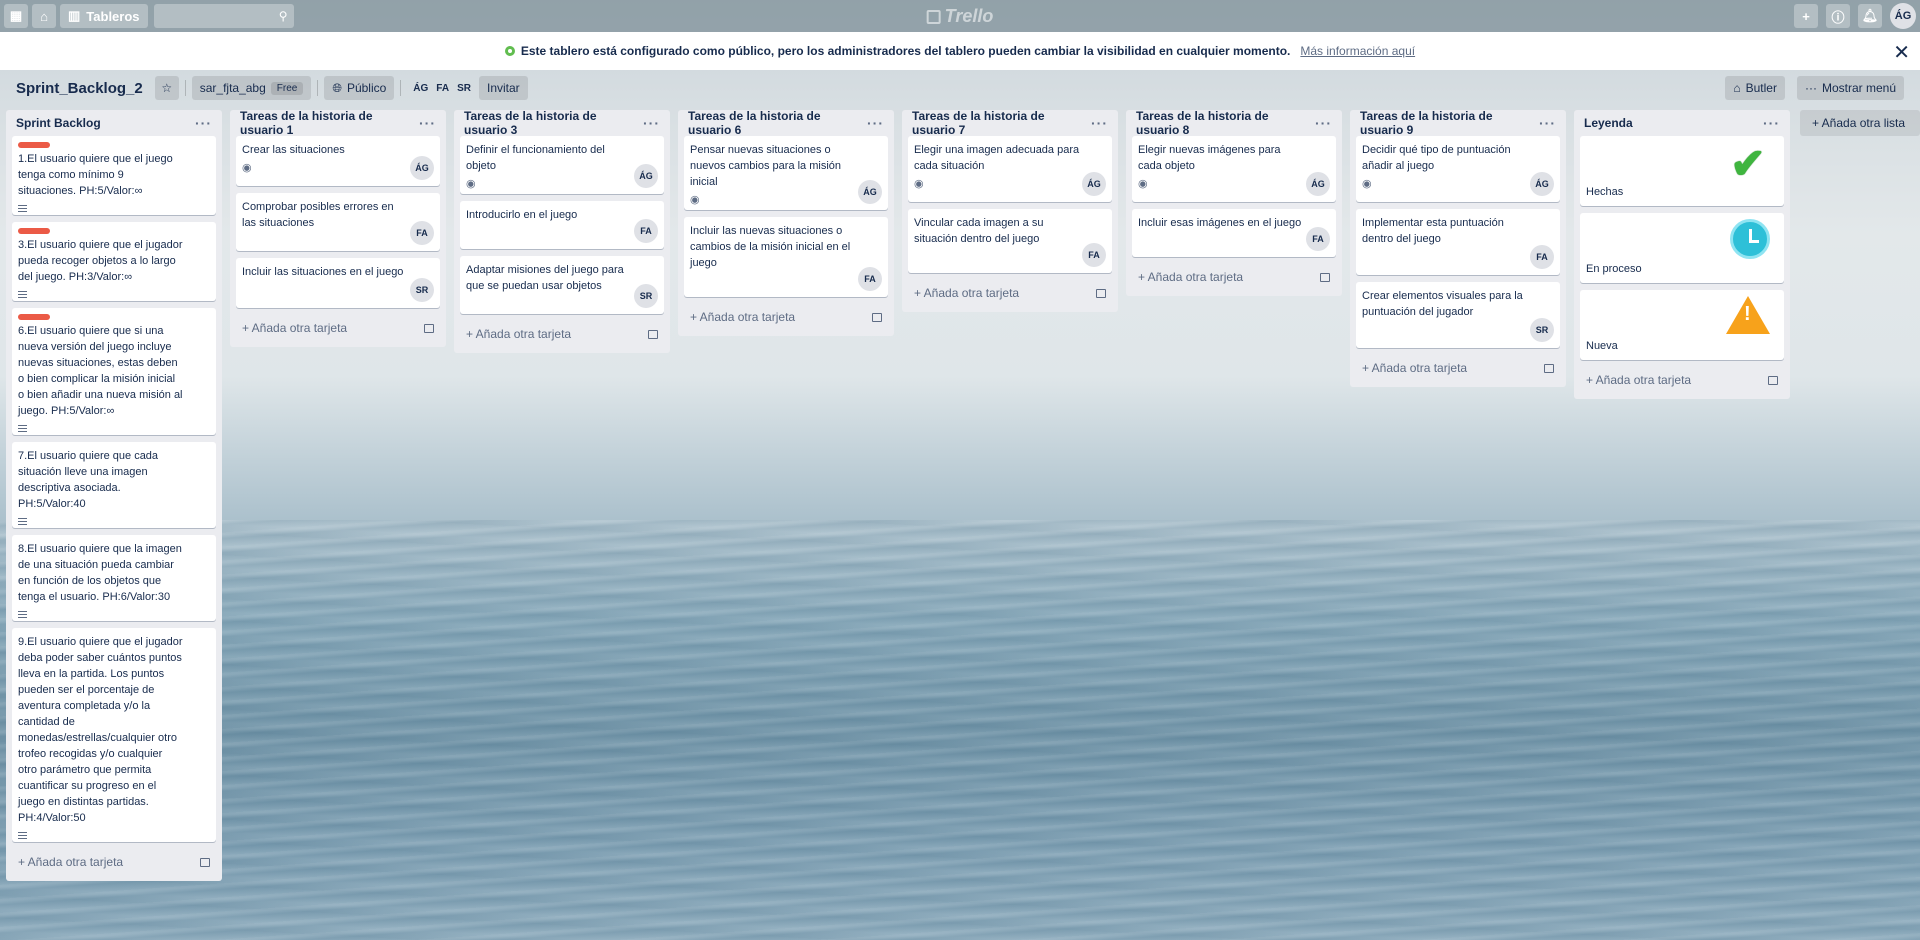 This screenshot has height=940, width=1920. What do you see at coordinates (1870, 16) in the screenshot?
I see `notifications-icon: 🔔︎` at bounding box center [1870, 16].